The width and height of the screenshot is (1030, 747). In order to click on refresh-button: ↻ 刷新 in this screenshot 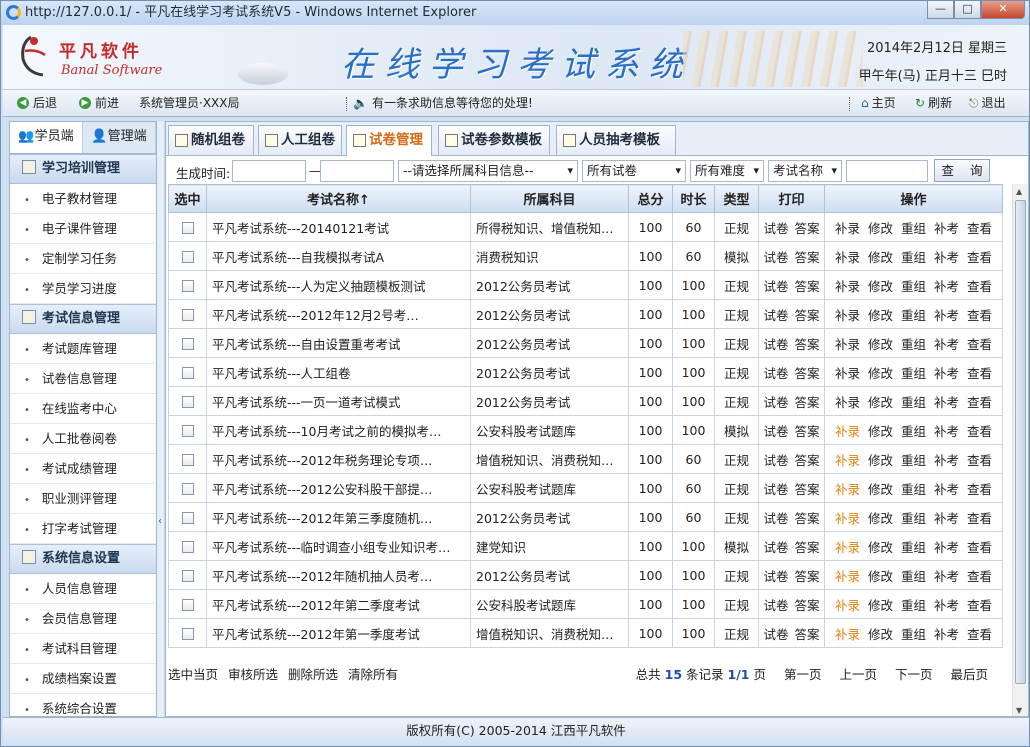, I will do `click(933, 103)`.